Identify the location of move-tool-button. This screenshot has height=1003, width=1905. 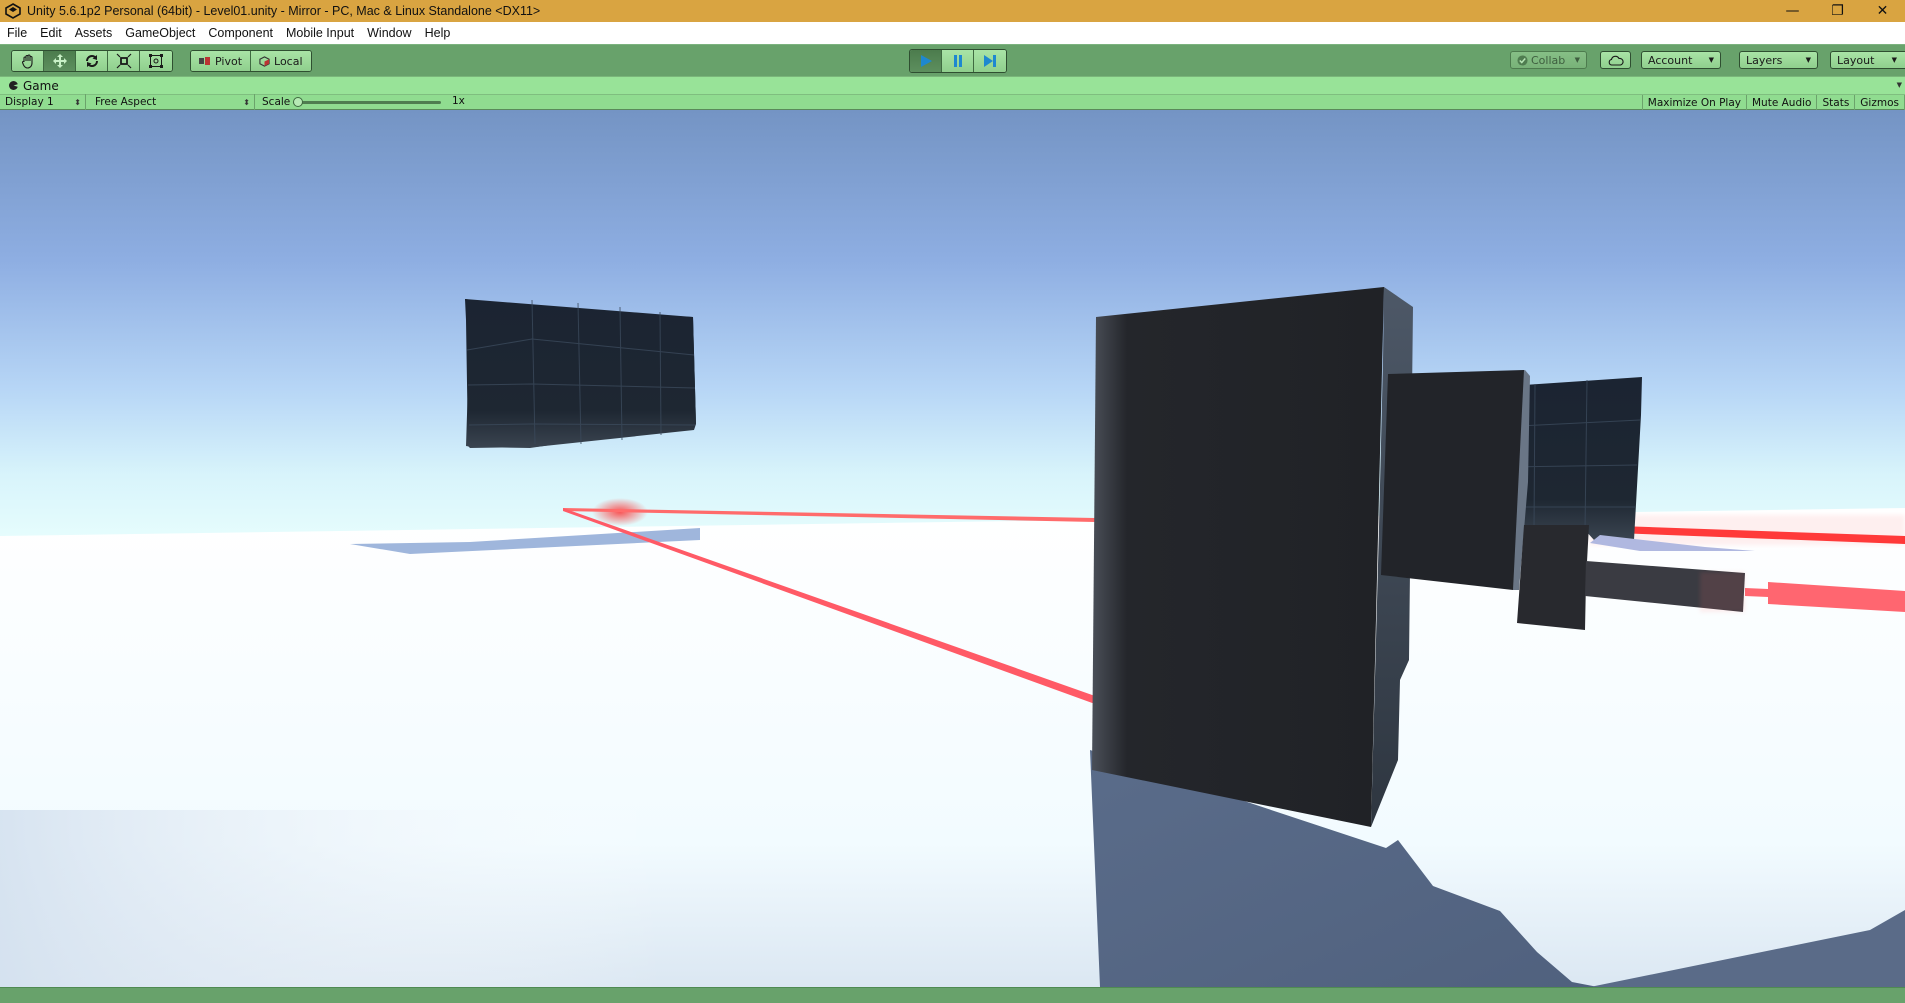
(60, 61).